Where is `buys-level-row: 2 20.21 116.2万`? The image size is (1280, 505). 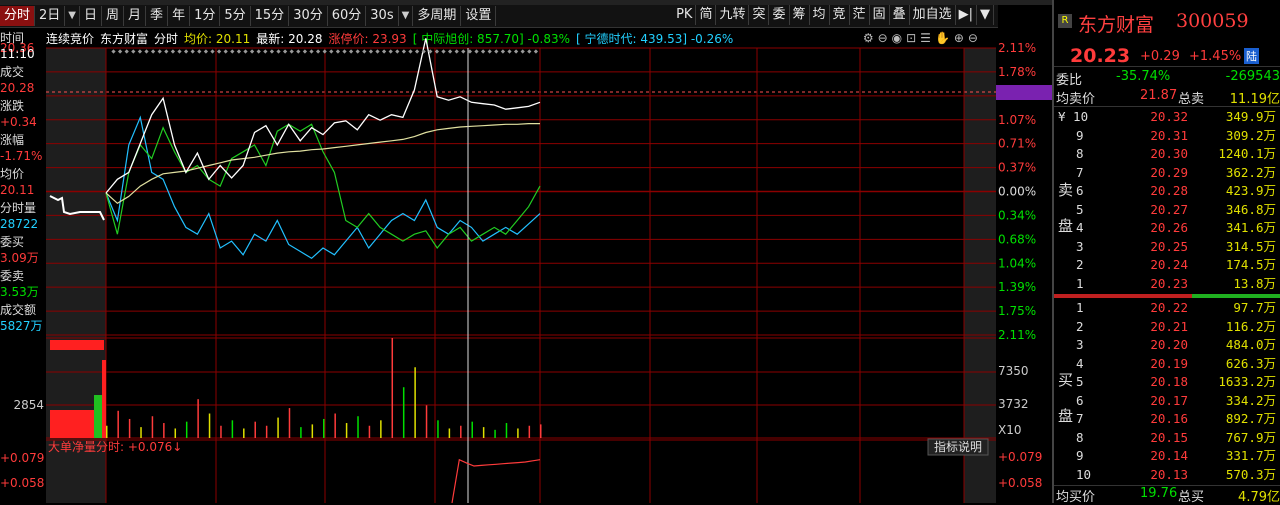 buys-level-row: 2 20.21 116.2万 is located at coordinates (1167, 326).